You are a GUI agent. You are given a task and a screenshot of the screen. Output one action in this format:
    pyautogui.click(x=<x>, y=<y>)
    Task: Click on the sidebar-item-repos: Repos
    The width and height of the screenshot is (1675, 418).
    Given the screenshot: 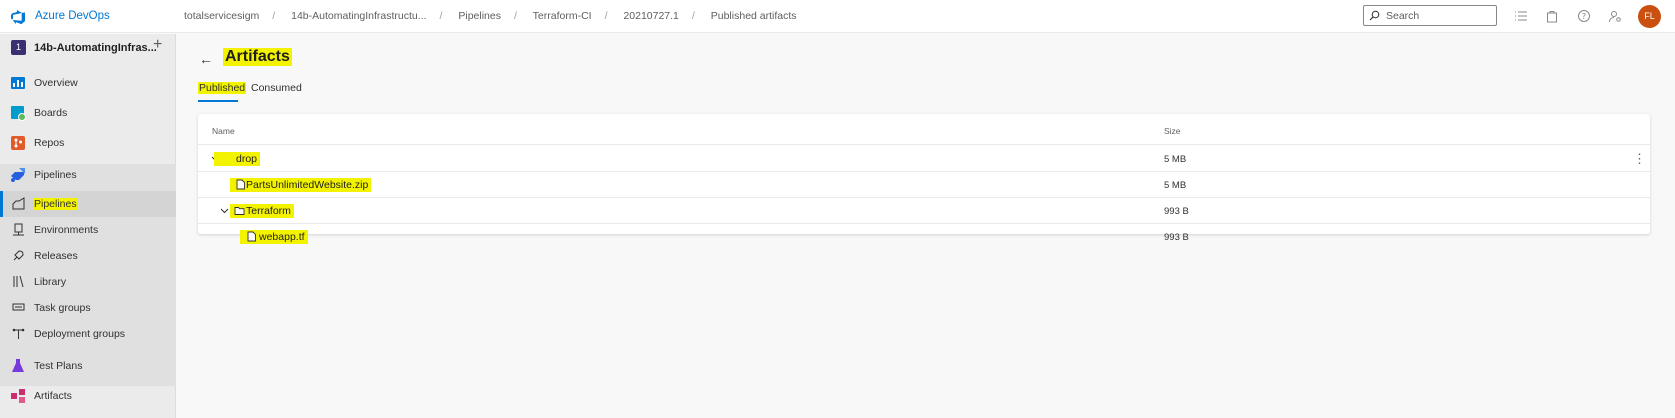 What is the action you would take?
    pyautogui.click(x=88, y=143)
    